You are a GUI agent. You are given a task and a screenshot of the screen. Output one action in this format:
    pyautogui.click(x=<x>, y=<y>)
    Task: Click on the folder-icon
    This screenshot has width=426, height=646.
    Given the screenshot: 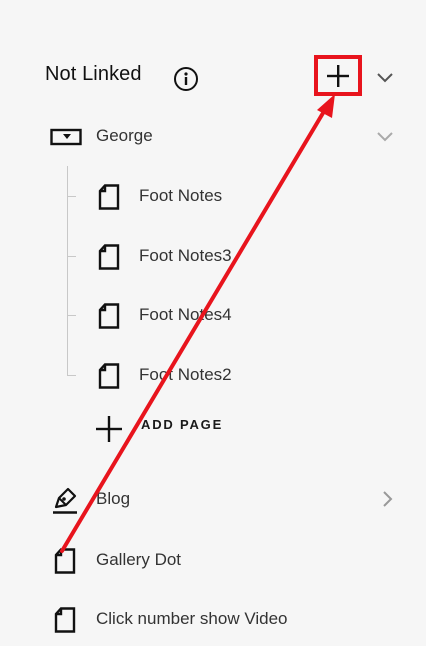 What is the action you would take?
    pyautogui.click(x=66, y=137)
    